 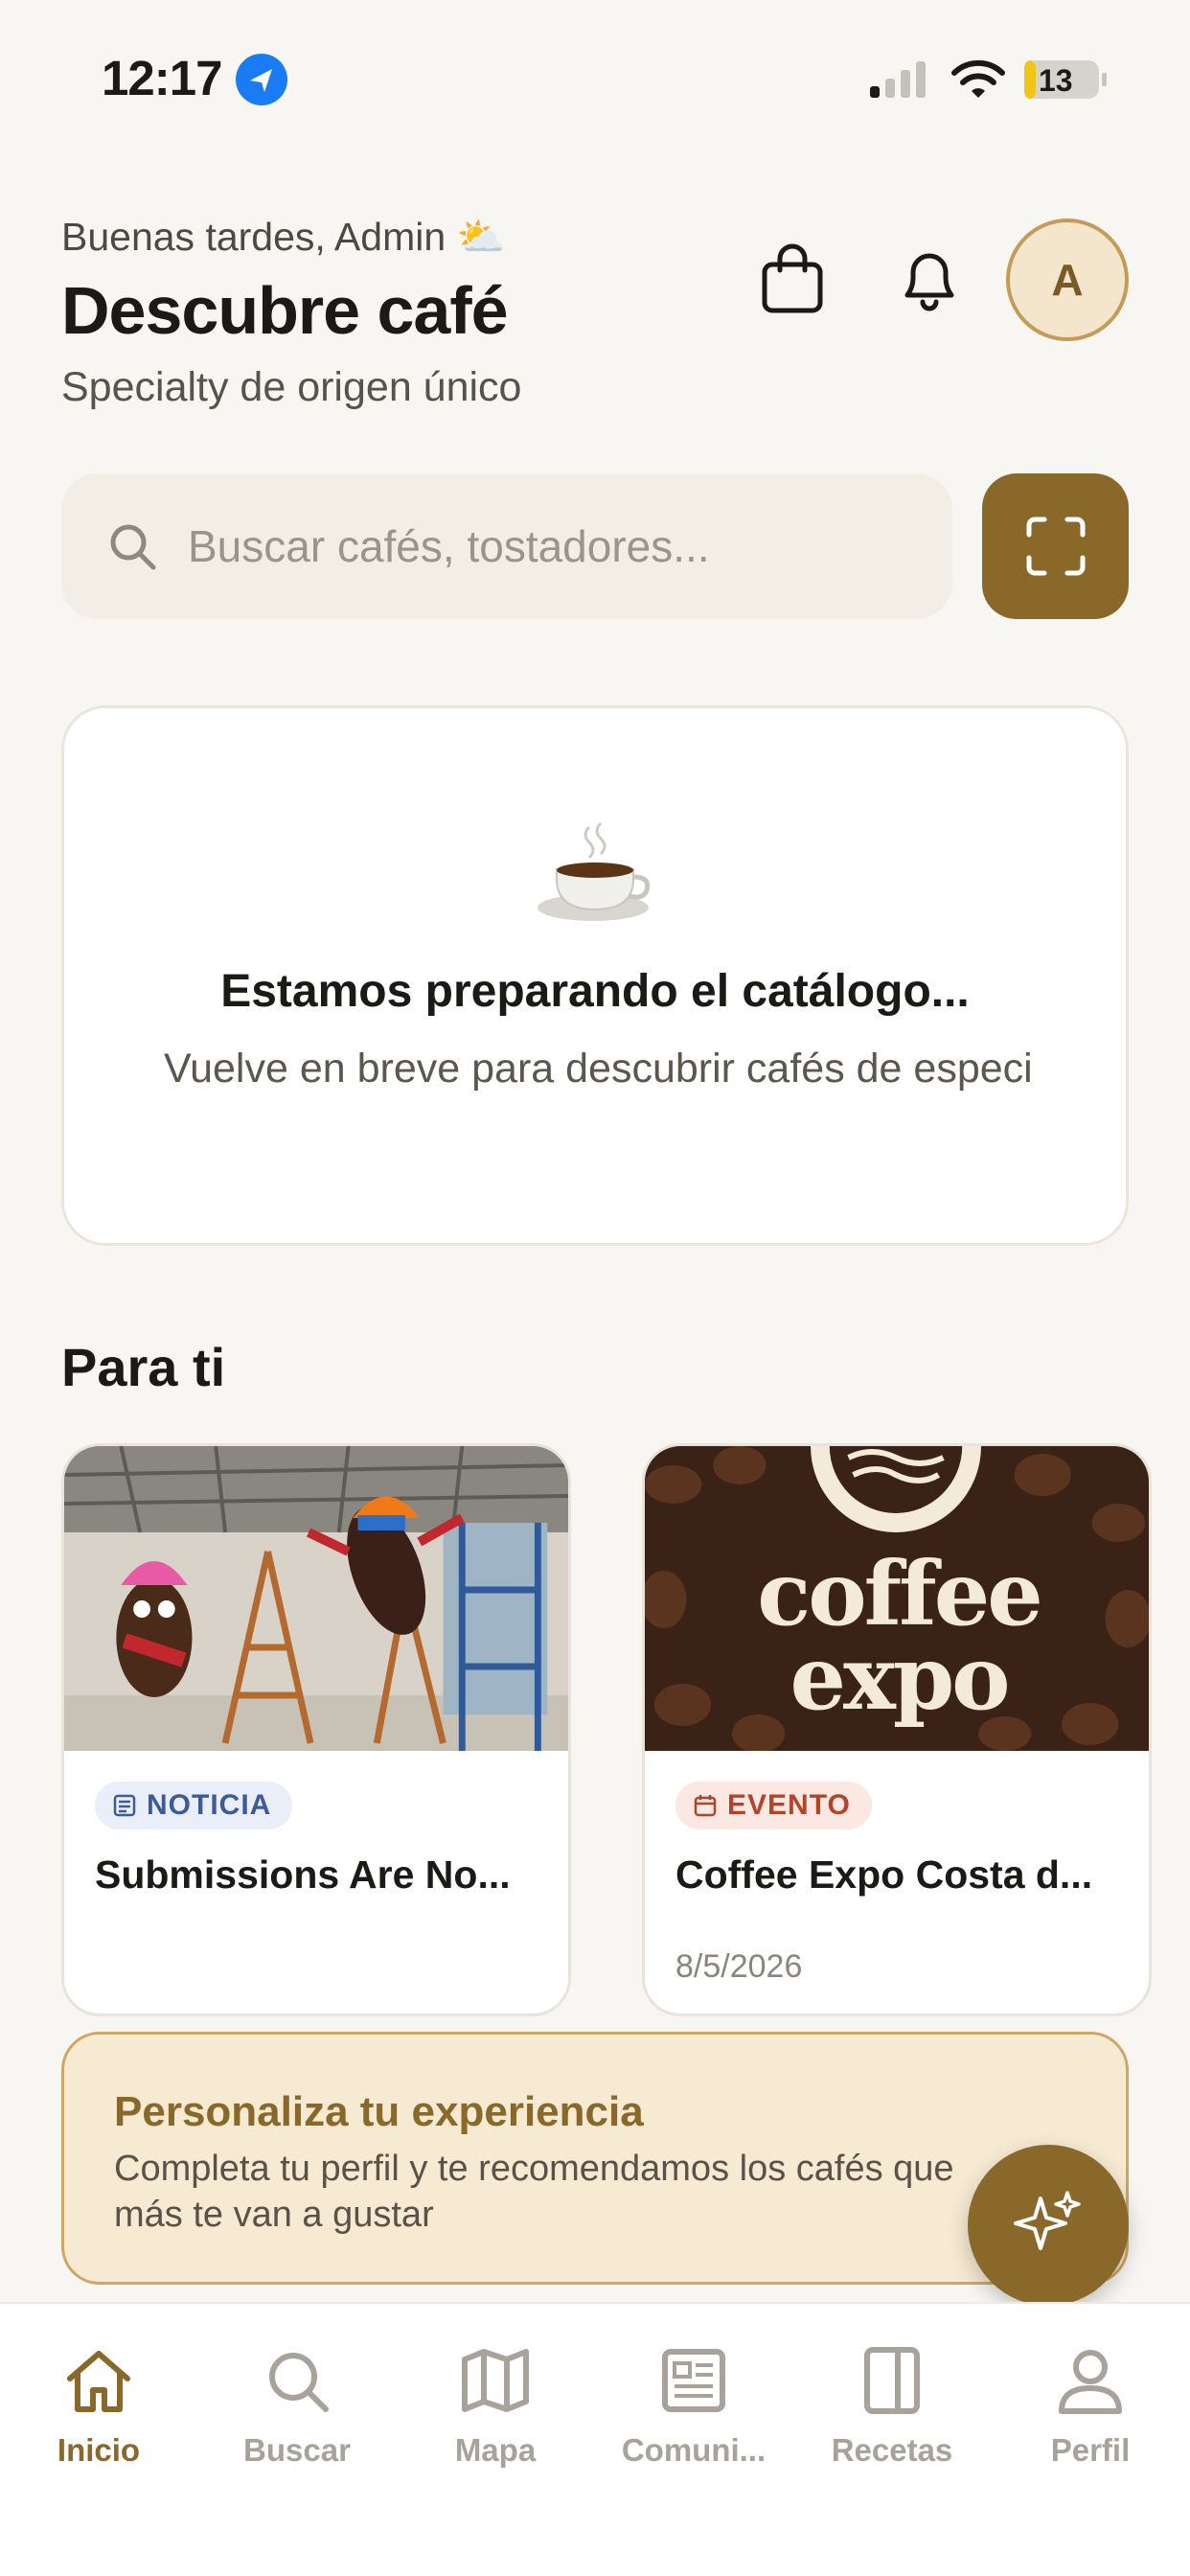 I want to click on nav-label-profile: Perfil, so click(x=1091, y=2450).